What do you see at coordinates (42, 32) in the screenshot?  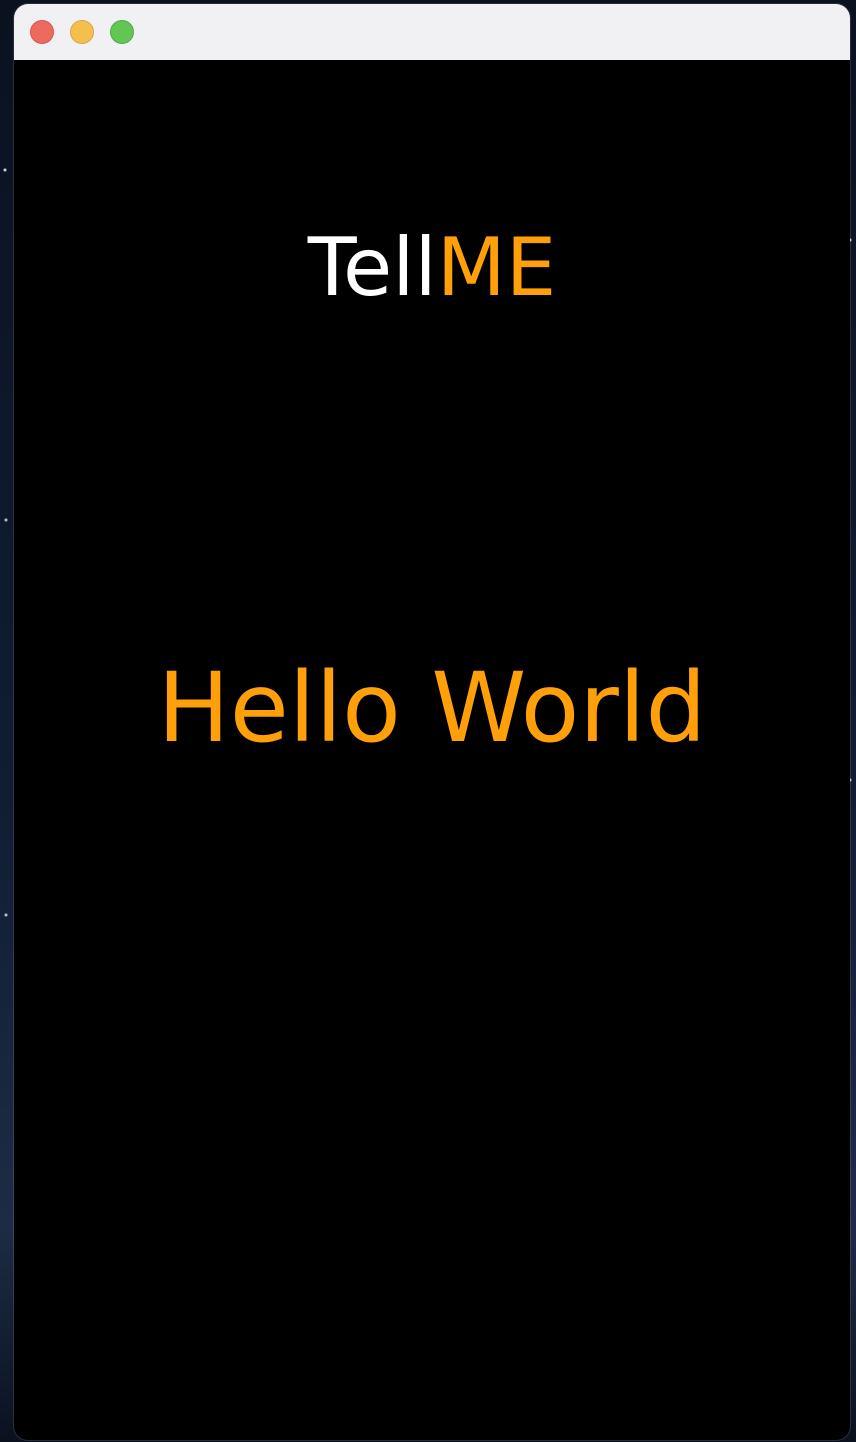 I see `close-icon` at bounding box center [42, 32].